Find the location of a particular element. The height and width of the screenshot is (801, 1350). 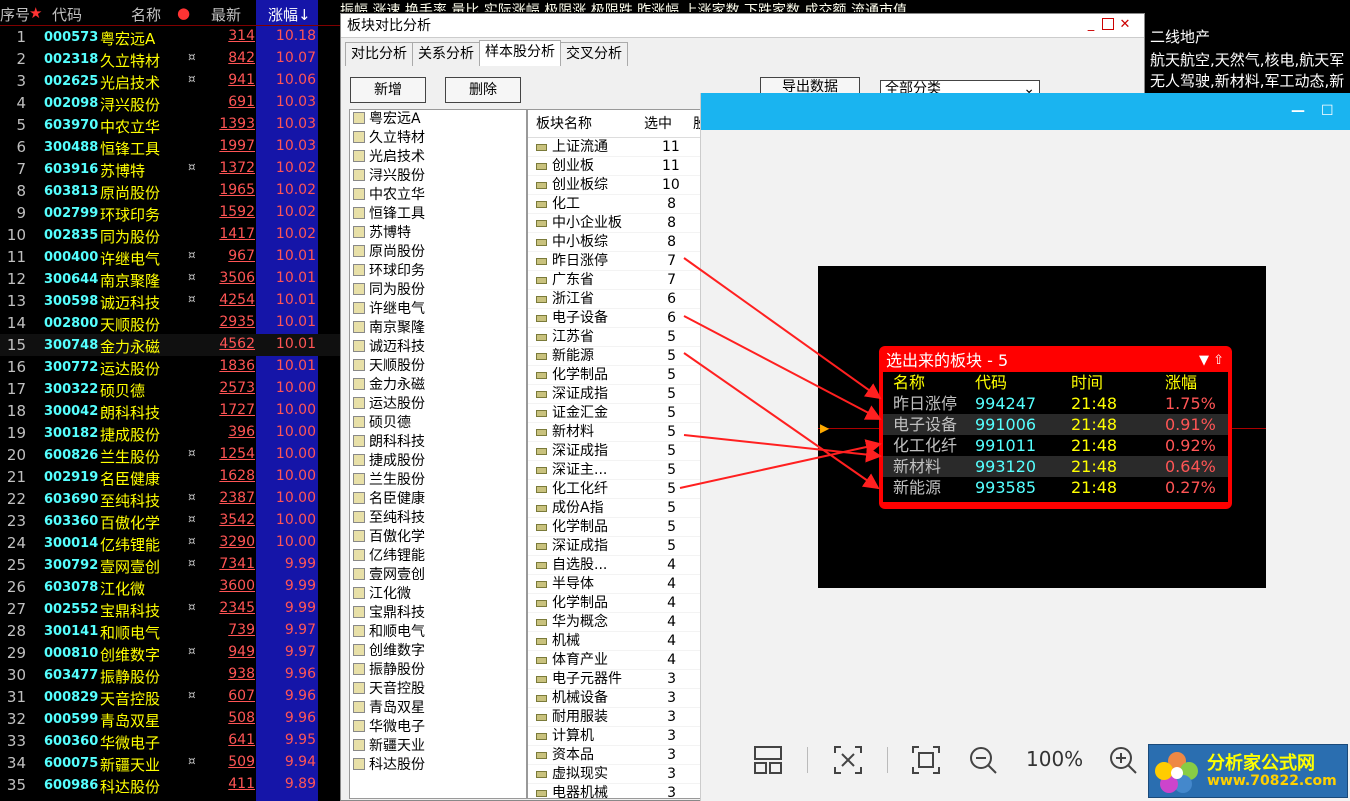

sample-stock-item: 亿纬锂能 is located at coordinates (438, 556).